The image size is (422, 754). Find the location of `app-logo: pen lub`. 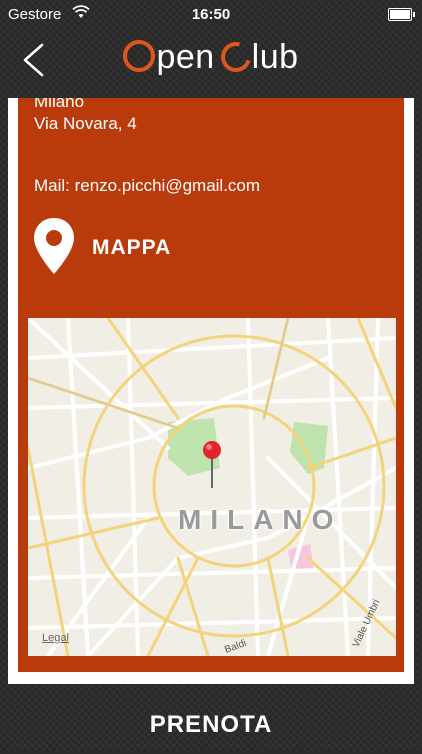

app-logo: pen lub is located at coordinates (211, 57).